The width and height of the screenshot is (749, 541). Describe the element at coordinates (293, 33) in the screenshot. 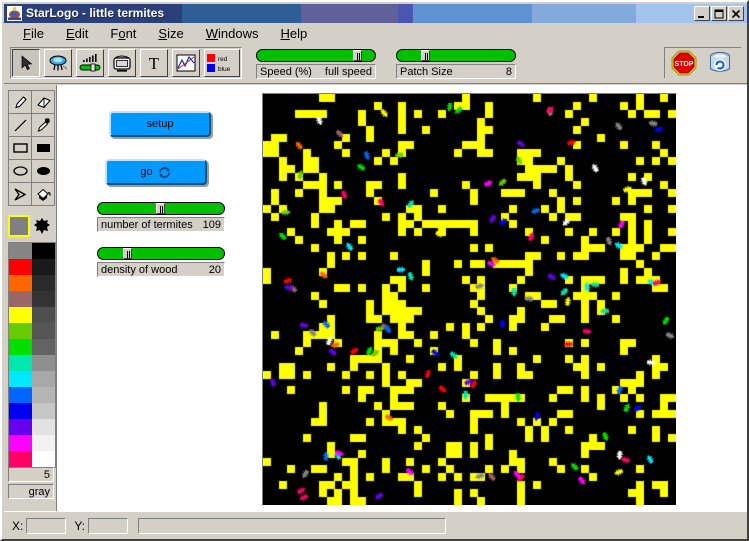

I see `menu-item-help: Help` at that location.